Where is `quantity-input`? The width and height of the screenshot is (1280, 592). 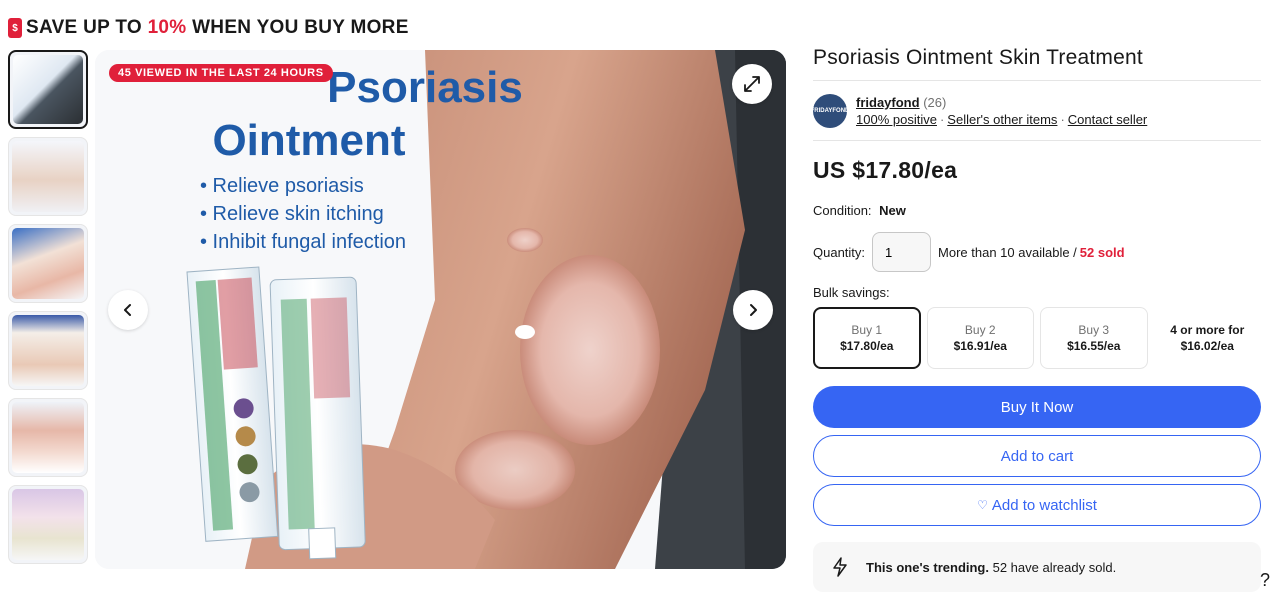
quantity-input is located at coordinates (902, 252).